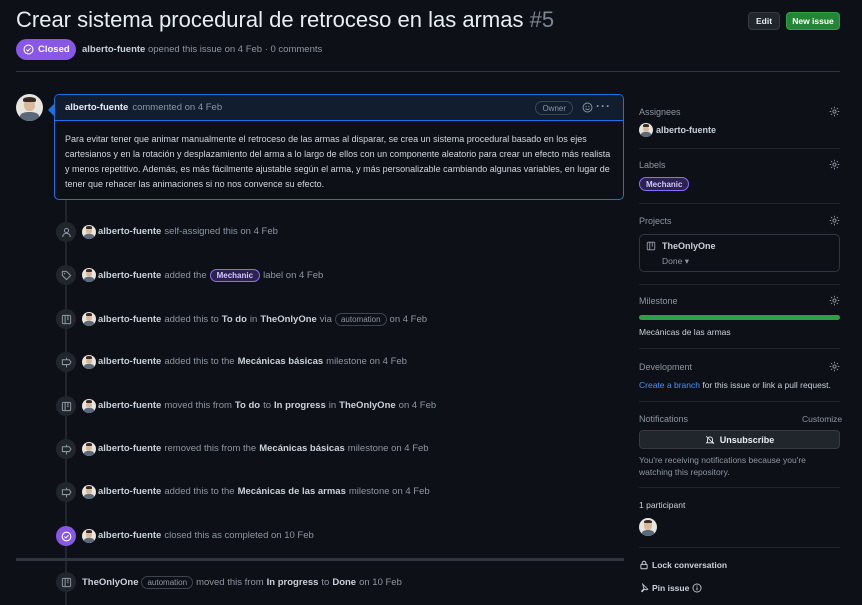 Image resolution: width=862 pixels, height=605 pixels. What do you see at coordinates (28, 49) in the screenshot?
I see `issue-closed-icon` at bounding box center [28, 49].